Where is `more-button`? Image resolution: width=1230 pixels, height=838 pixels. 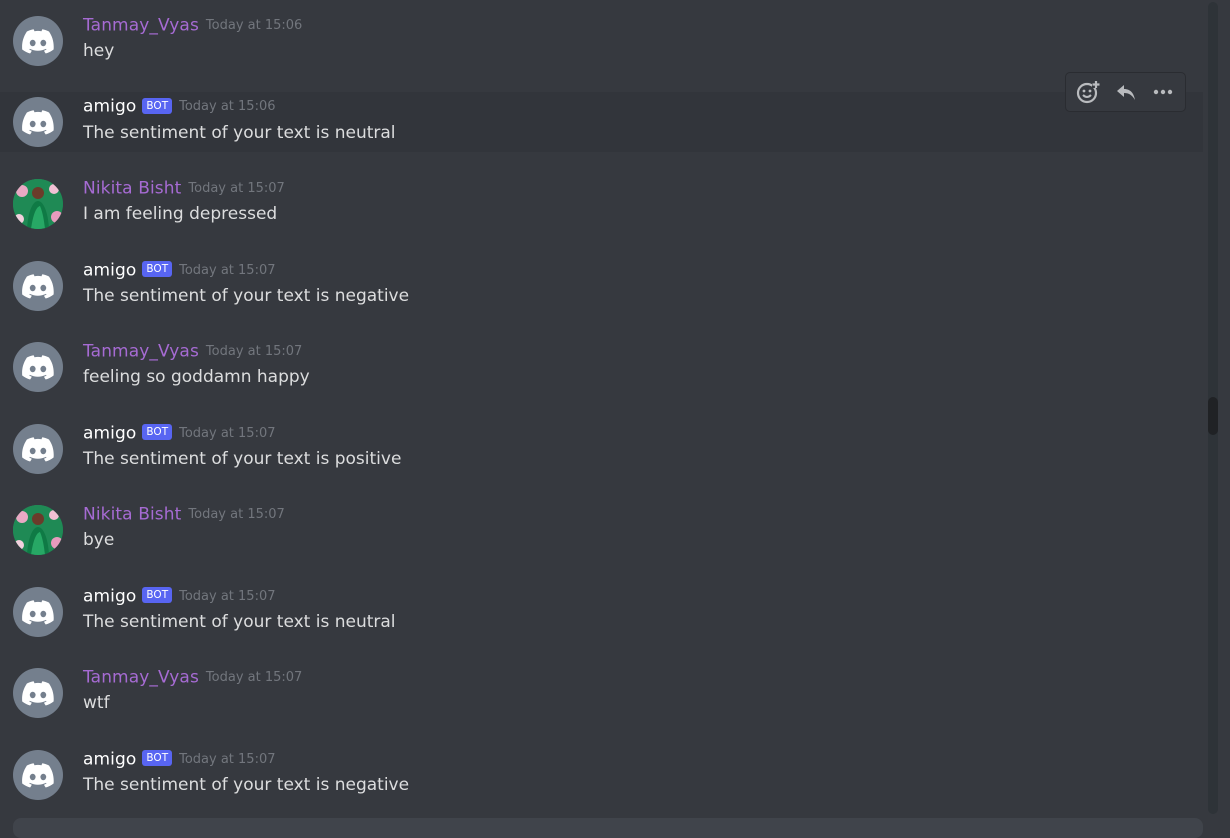
more-button is located at coordinates (1163, 92).